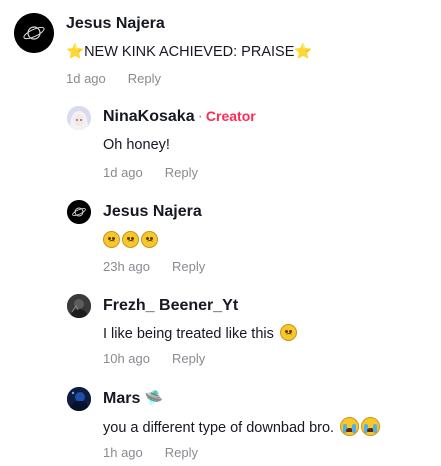 This screenshot has width=441, height=466. What do you see at coordinates (123, 452) in the screenshot?
I see `comment-time: 1h ago` at bounding box center [123, 452].